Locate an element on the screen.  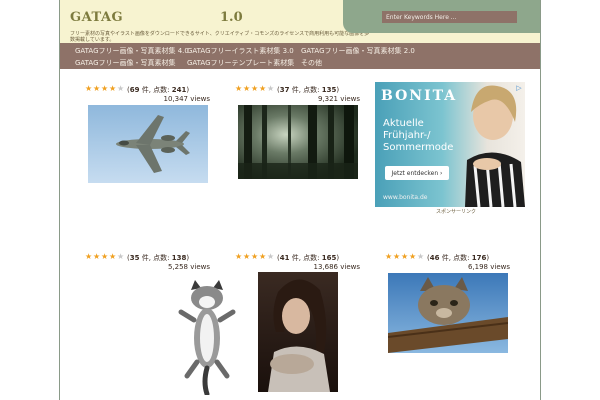
thumbnail-image-forest is located at coordinates (298, 142).